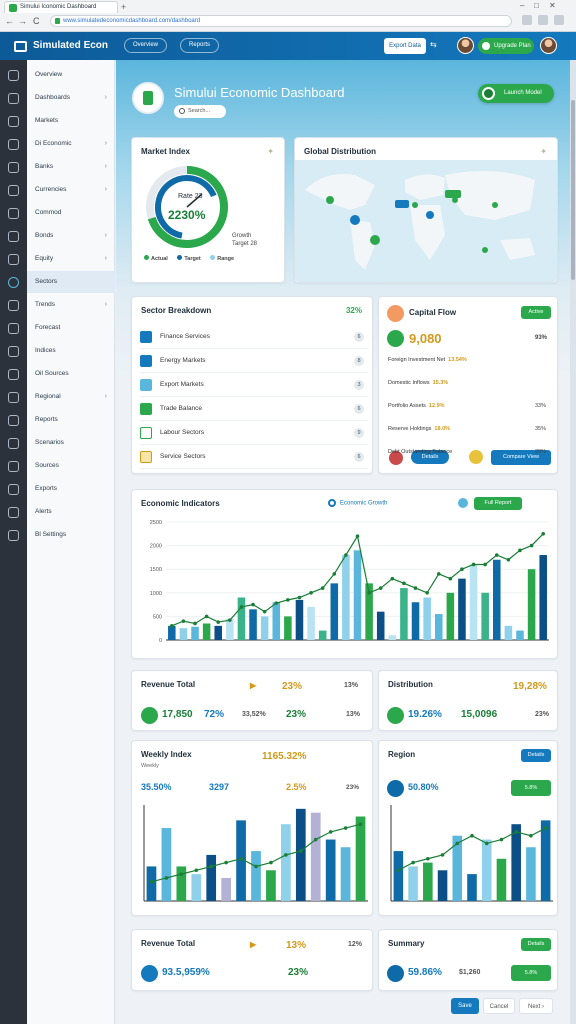  I want to click on sidebar-item: Exports, so click(71, 489).